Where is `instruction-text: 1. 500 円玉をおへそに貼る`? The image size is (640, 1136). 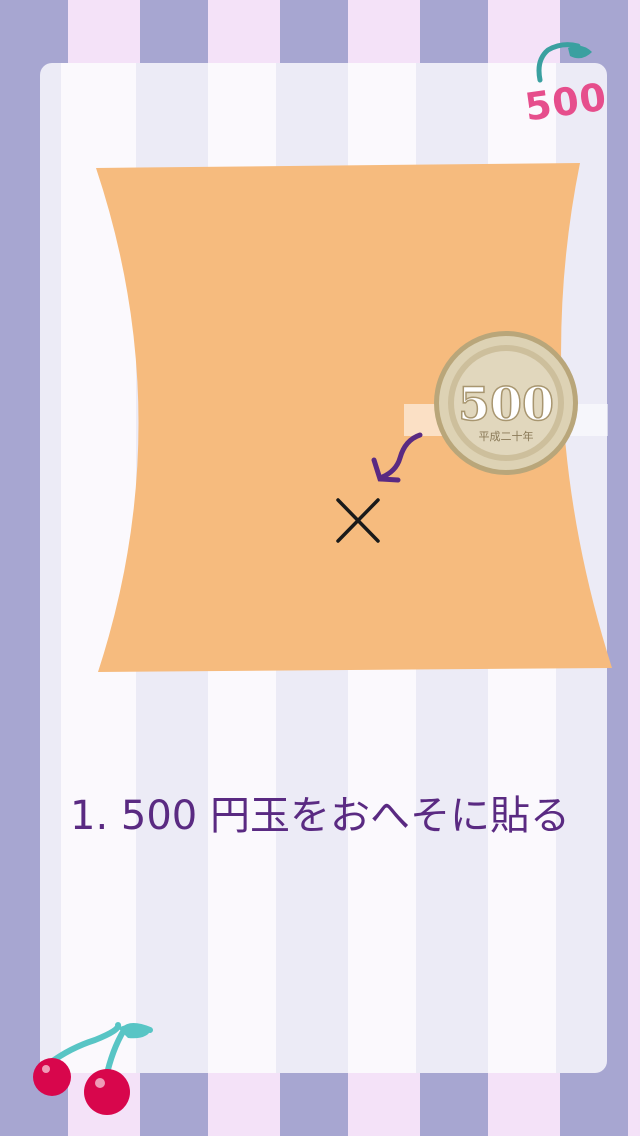
instruction-text: 1. 500 円玉をおへそに貼る is located at coordinates (320, 816).